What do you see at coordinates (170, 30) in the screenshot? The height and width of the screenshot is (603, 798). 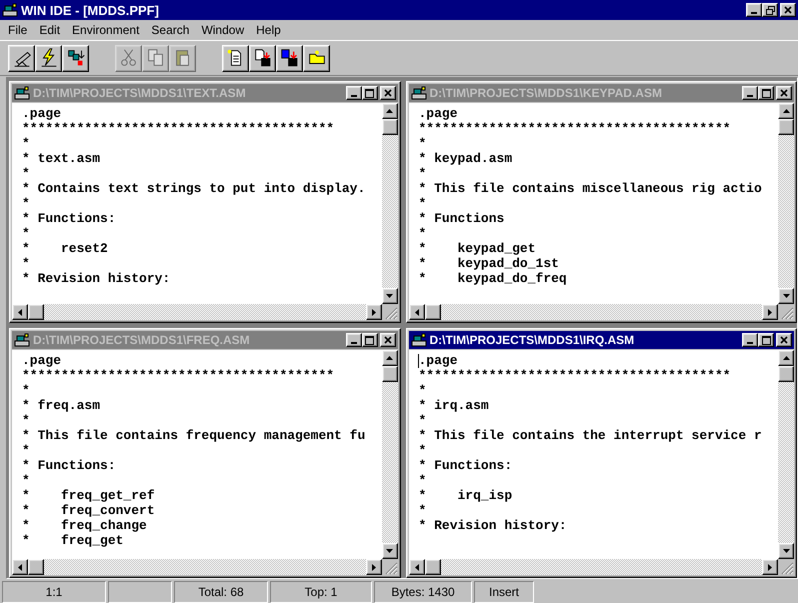 I see `menu-item: Search` at bounding box center [170, 30].